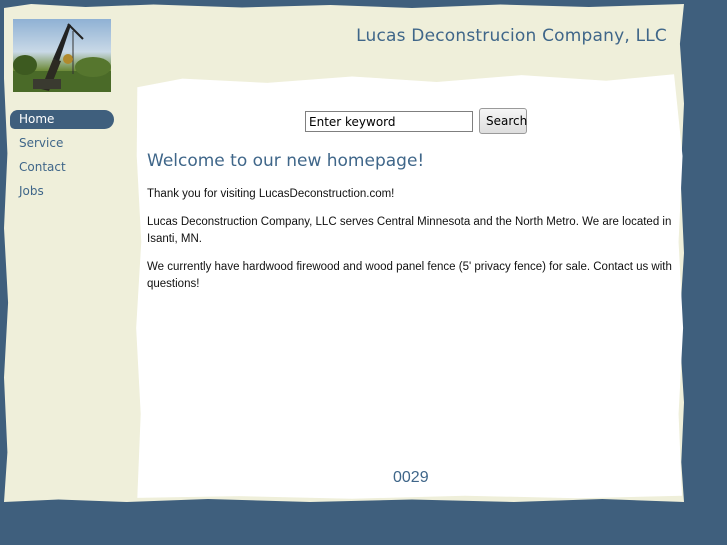  What do you see at coordinates (62, 119) in the screenshot?
I see `nav-item-home: Home` at bounding box center [62, 119].